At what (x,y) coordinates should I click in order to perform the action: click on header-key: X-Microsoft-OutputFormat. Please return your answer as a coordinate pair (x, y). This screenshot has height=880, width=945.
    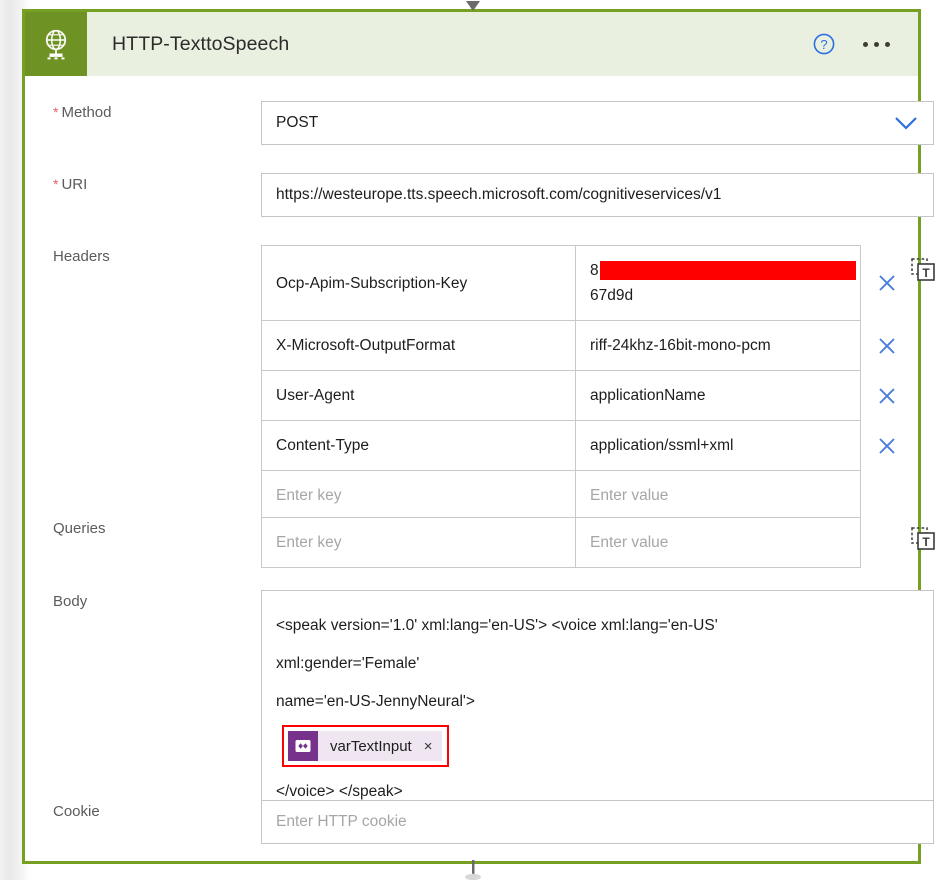
    Looking at the image, I should click on (419, 345).